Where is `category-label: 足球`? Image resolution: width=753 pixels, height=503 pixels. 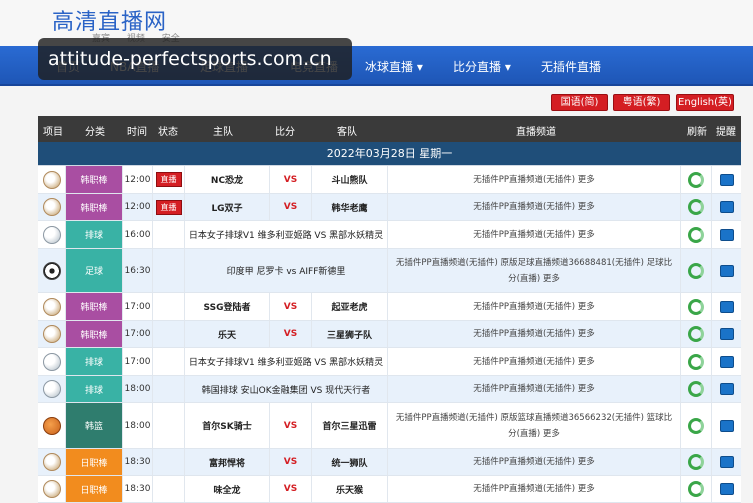 category-label: 足球 is located at coordinates (94, 270).